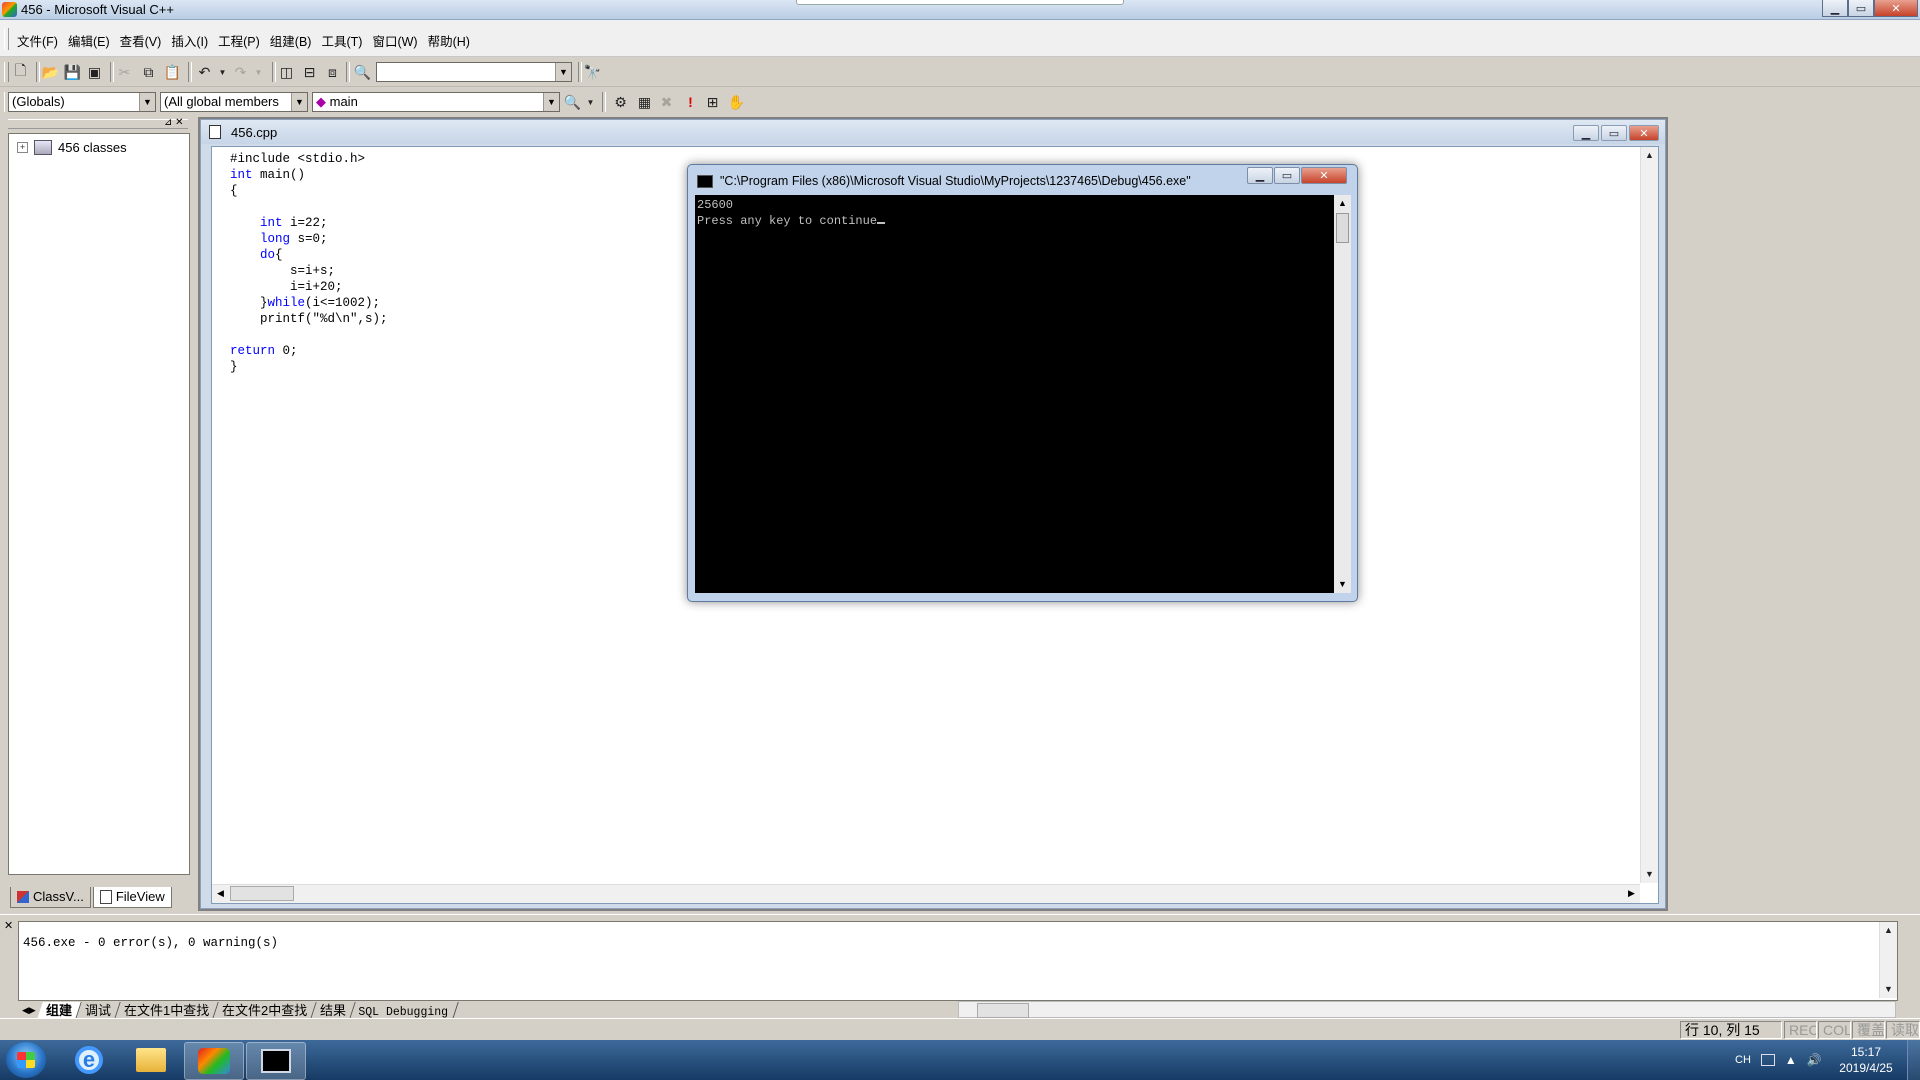 Image resolution: width=1920 pixels, height=1080 pixels. Describe the element at coordinates (1586, 133) in the screenshot. I see `editor-minimize-button: ▁` at that location.